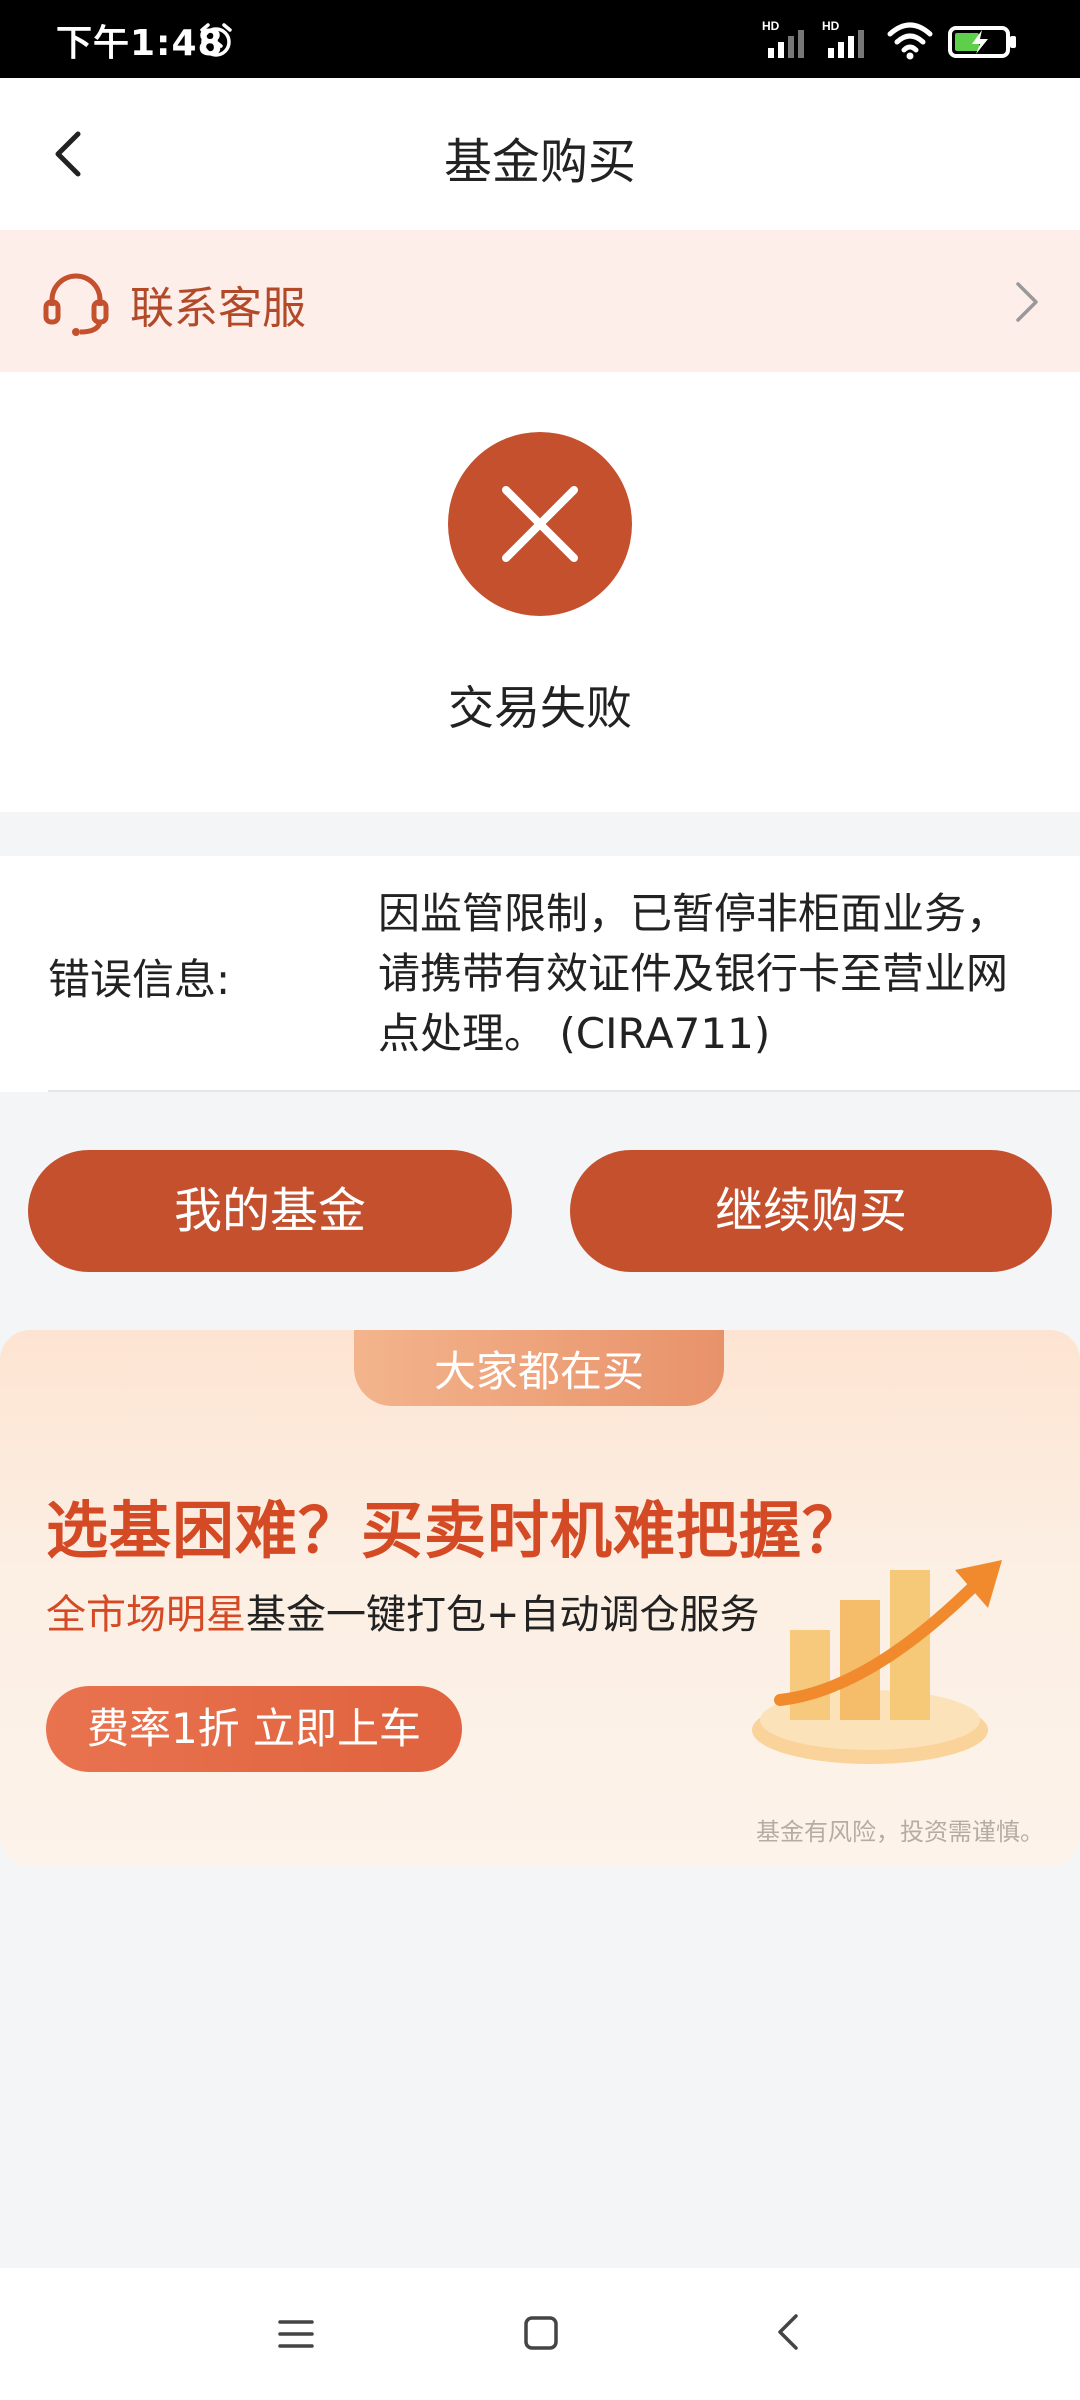  What do you see at coordinates (254, 1729) in the screenshot?
I see `banner-cta-button: 费率1折 立即上车` at bounding box center [254, 1729].